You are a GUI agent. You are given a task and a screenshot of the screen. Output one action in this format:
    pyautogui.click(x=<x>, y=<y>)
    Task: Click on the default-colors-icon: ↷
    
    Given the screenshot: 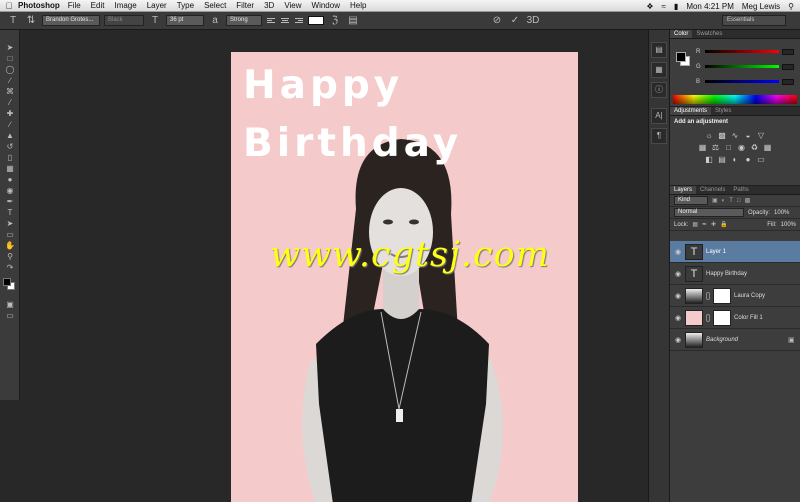 What is the action you would take?
    pyautogui.click(x=10, y=267)
    